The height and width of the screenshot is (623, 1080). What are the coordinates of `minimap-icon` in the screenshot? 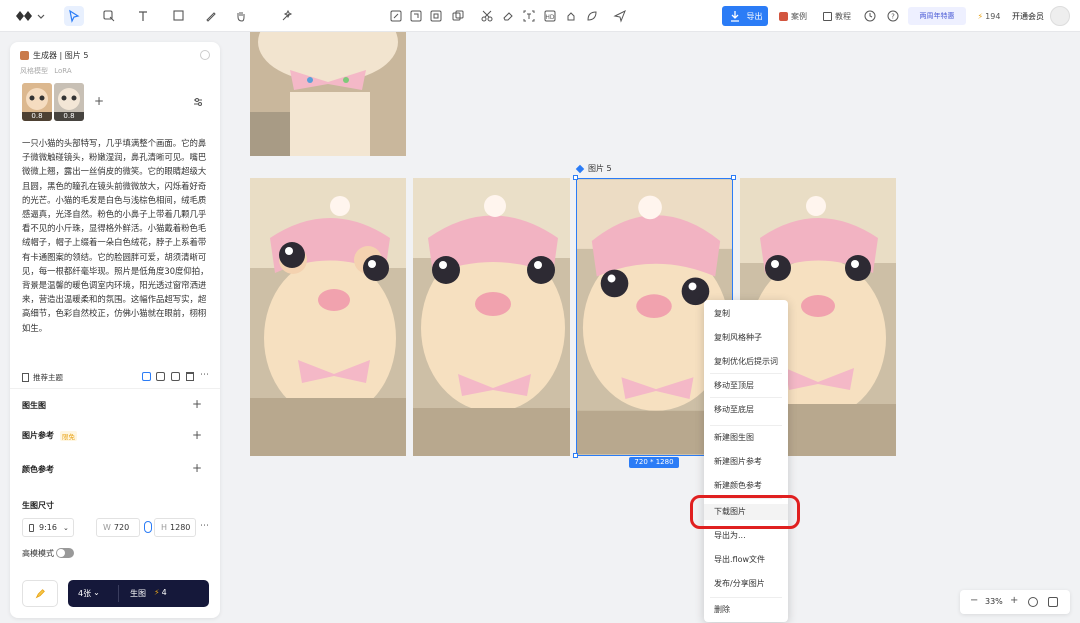 It's located at (1053, 602).